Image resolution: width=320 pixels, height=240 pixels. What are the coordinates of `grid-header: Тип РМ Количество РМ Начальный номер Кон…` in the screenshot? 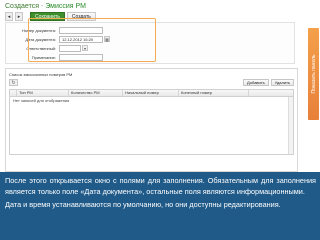 It's located at (151, 93).